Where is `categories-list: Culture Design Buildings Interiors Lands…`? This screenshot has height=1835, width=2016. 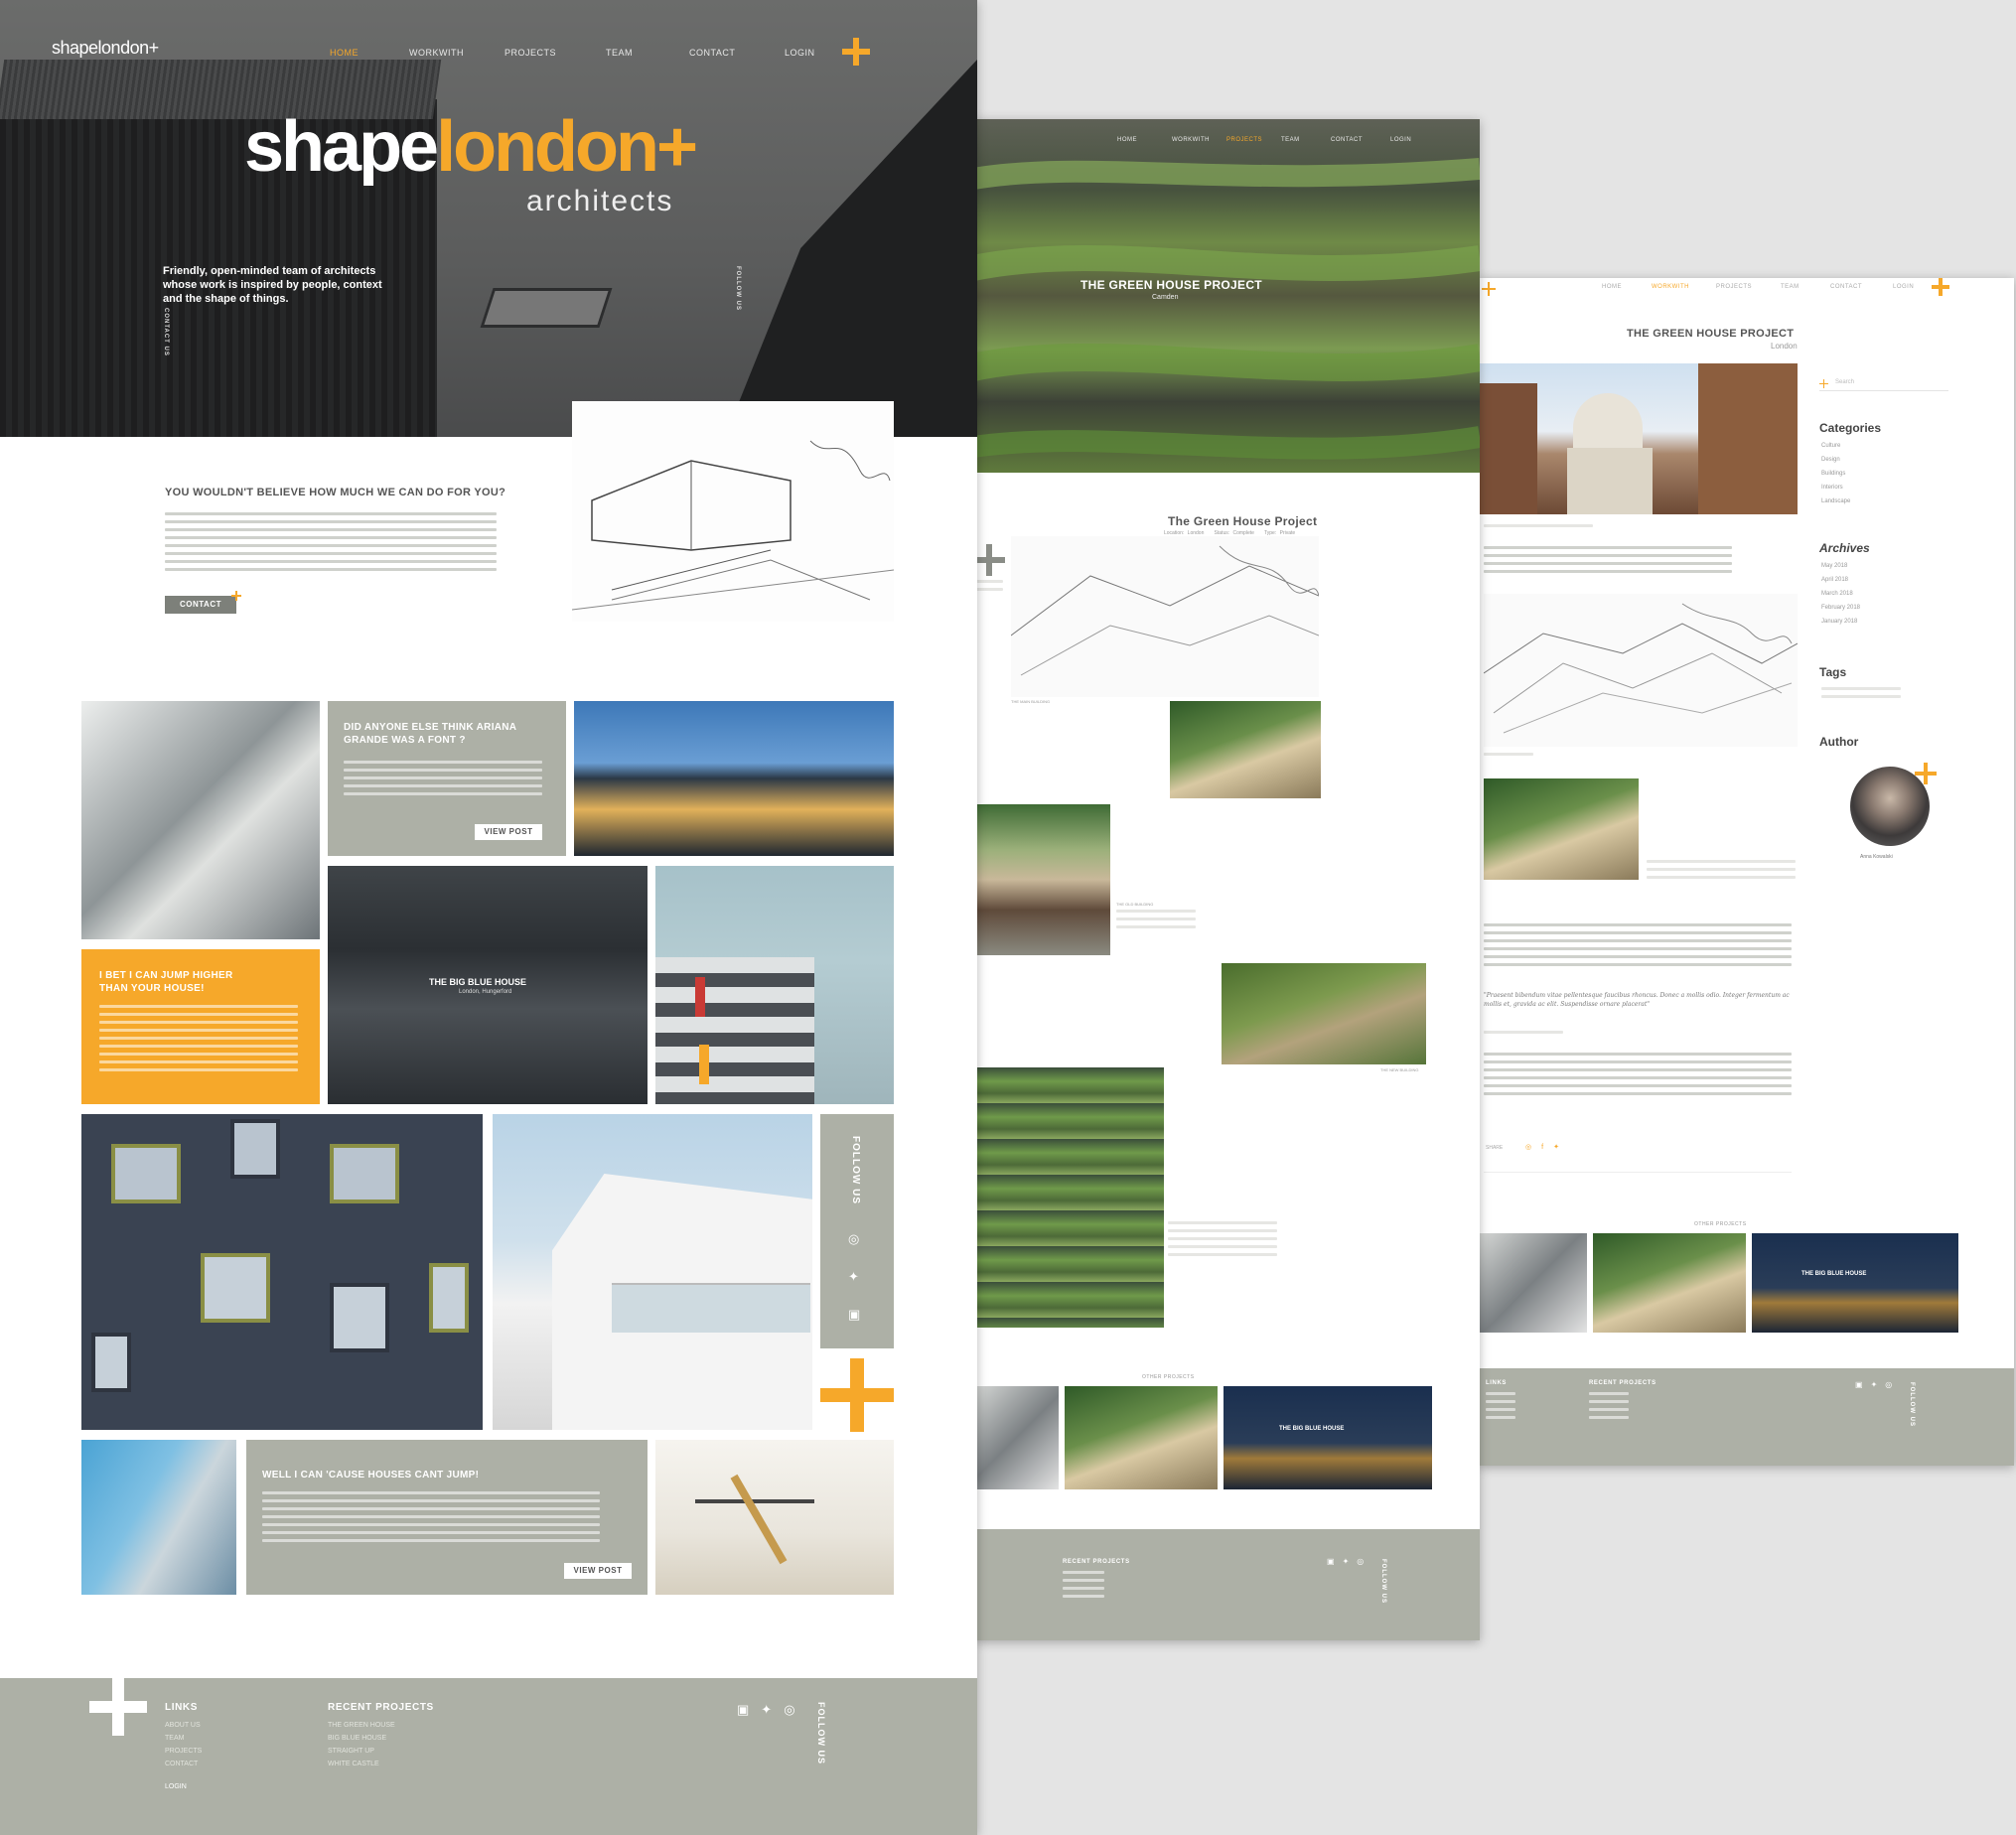
categories-list: Culture Design Buildings Interiors Lands… is located at coordinates (1835, 477).